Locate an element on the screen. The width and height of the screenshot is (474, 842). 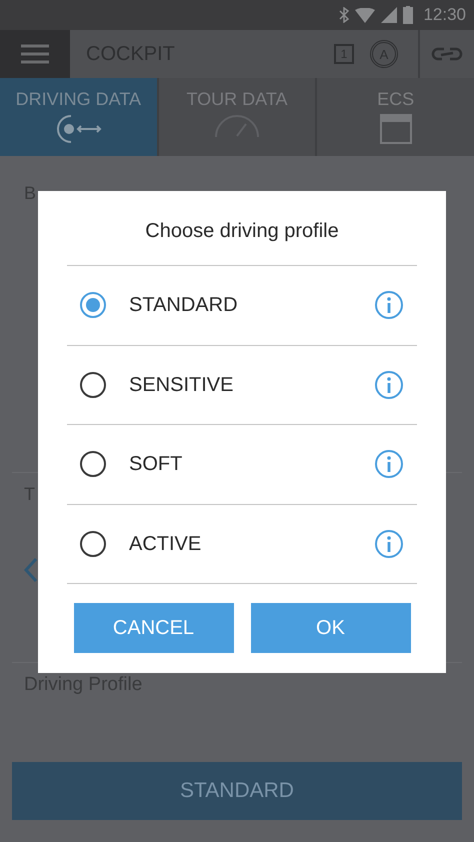
link-icon is located at coordinates (447, 54).